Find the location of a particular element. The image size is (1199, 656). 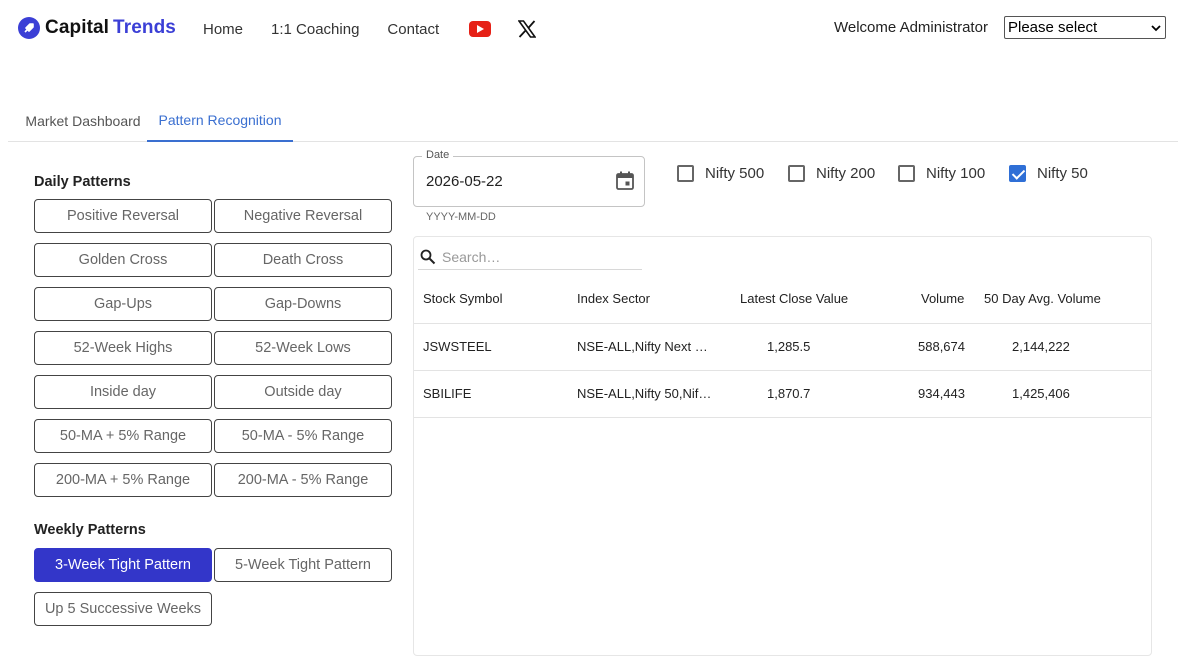

table-search is located at coordinates (530, 257).